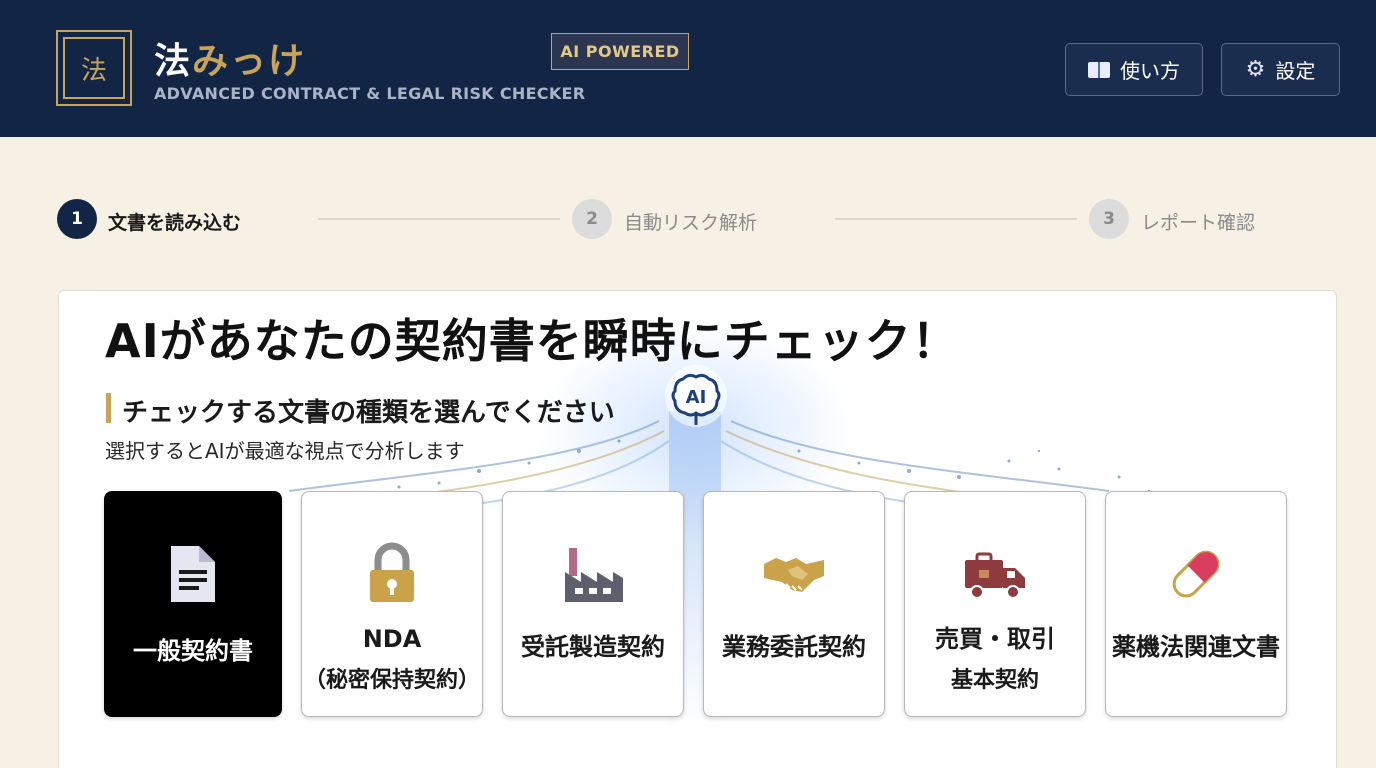 The image size is (1376, 768). Describe the element at coordinates (285, 451) in the screenshot. I see `section-subtitle: 選択するとAIが最適な視点で分析します` at that location.